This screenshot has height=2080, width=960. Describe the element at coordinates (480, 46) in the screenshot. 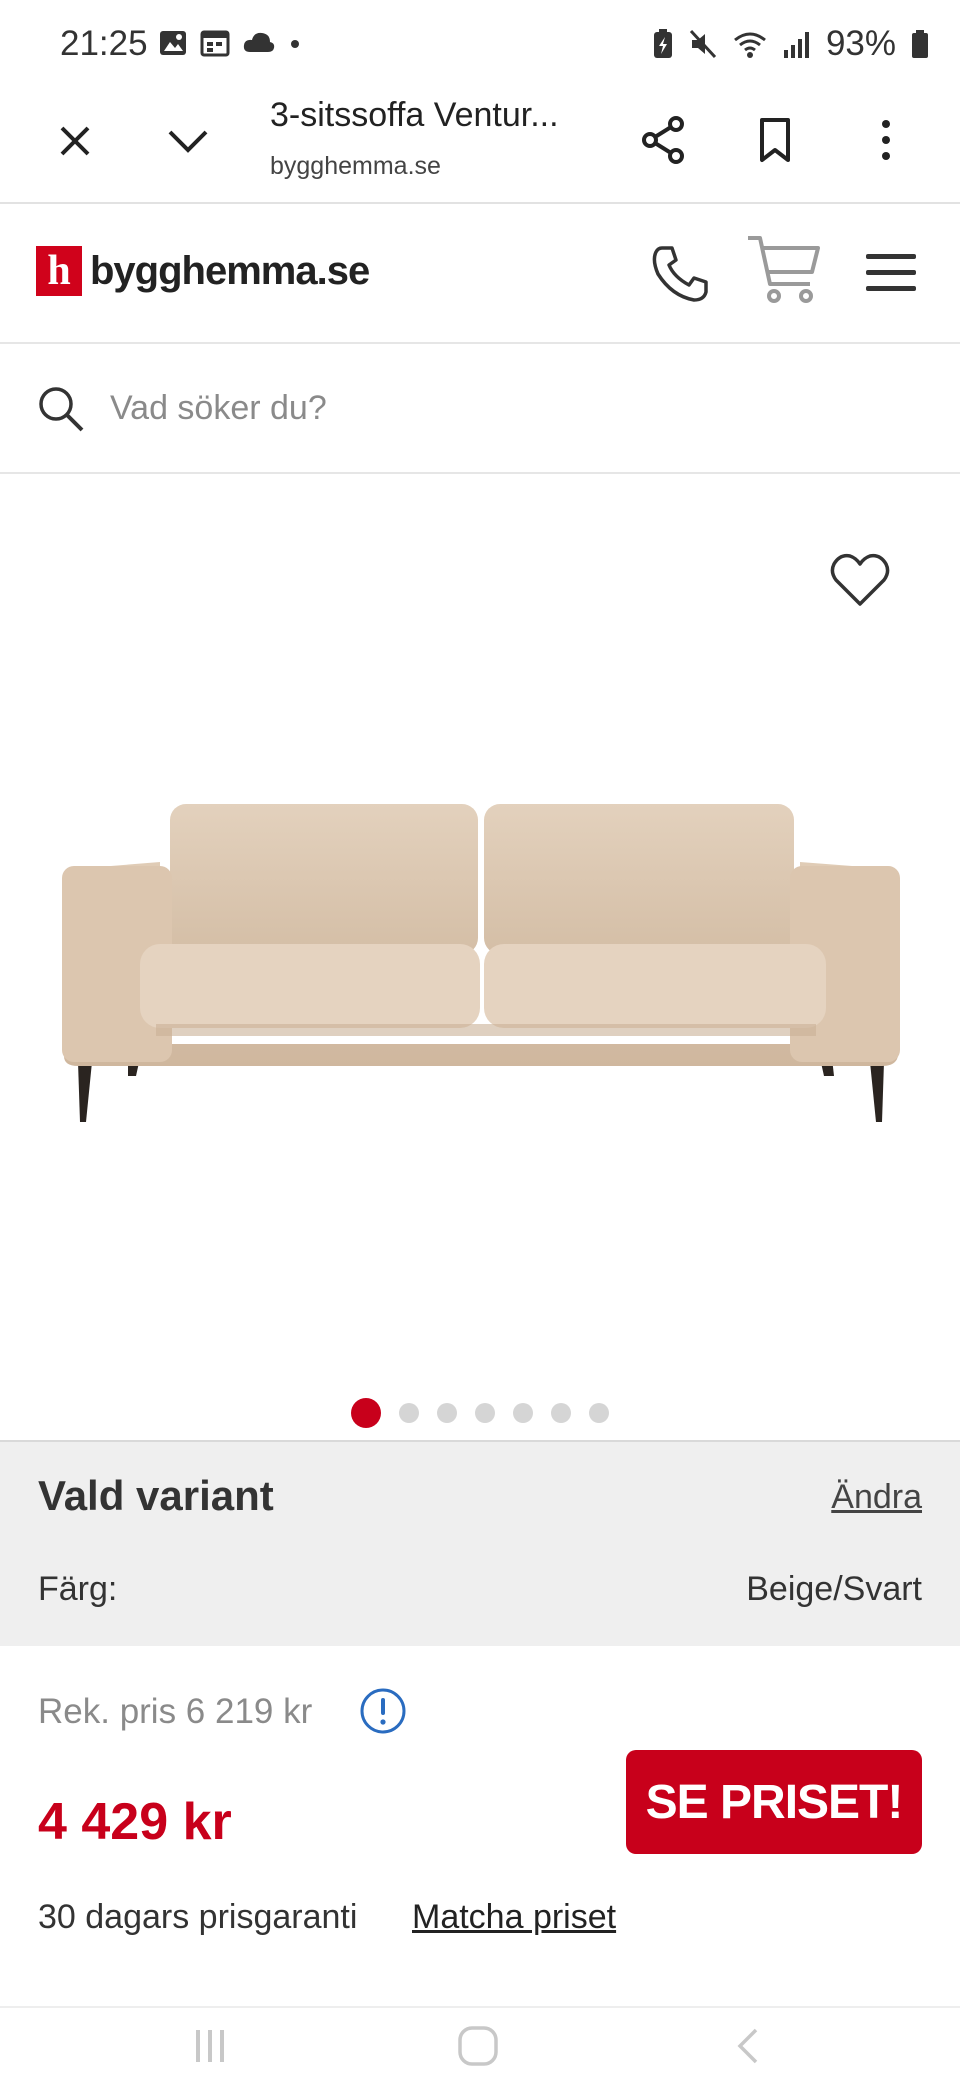

I see `status-bar: 21:25 93%` at that location.